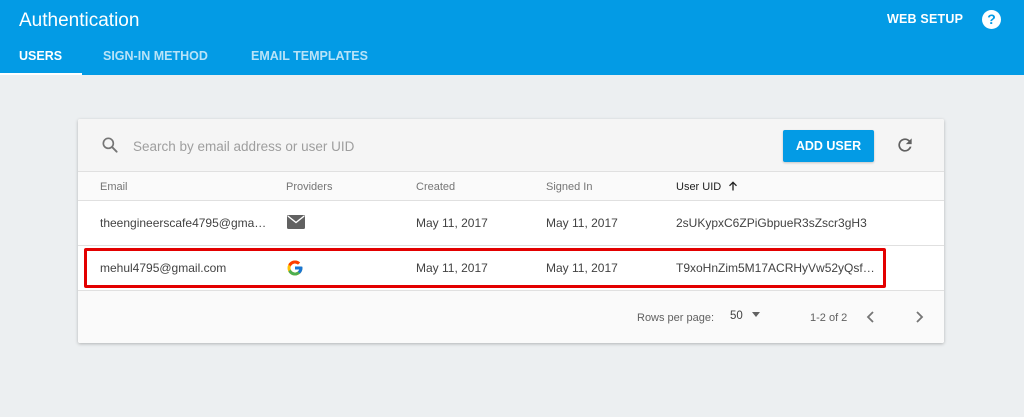  I want to click on pagination-range: 1-2 of 2, so click(829, 318).